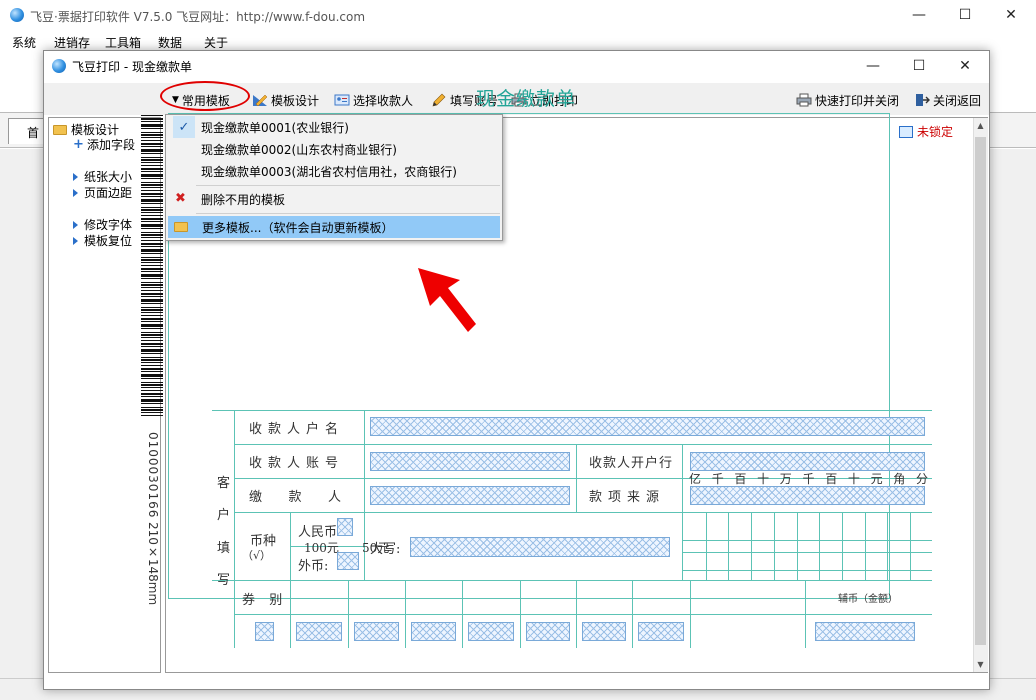 This screenshot has width=1036, height=700. What do you see at coordinates (334, 227) in the screenshot?
I see `more-templates-item: 更多模板...（软件会自动更新模板）` at bounding box center [334, 227].